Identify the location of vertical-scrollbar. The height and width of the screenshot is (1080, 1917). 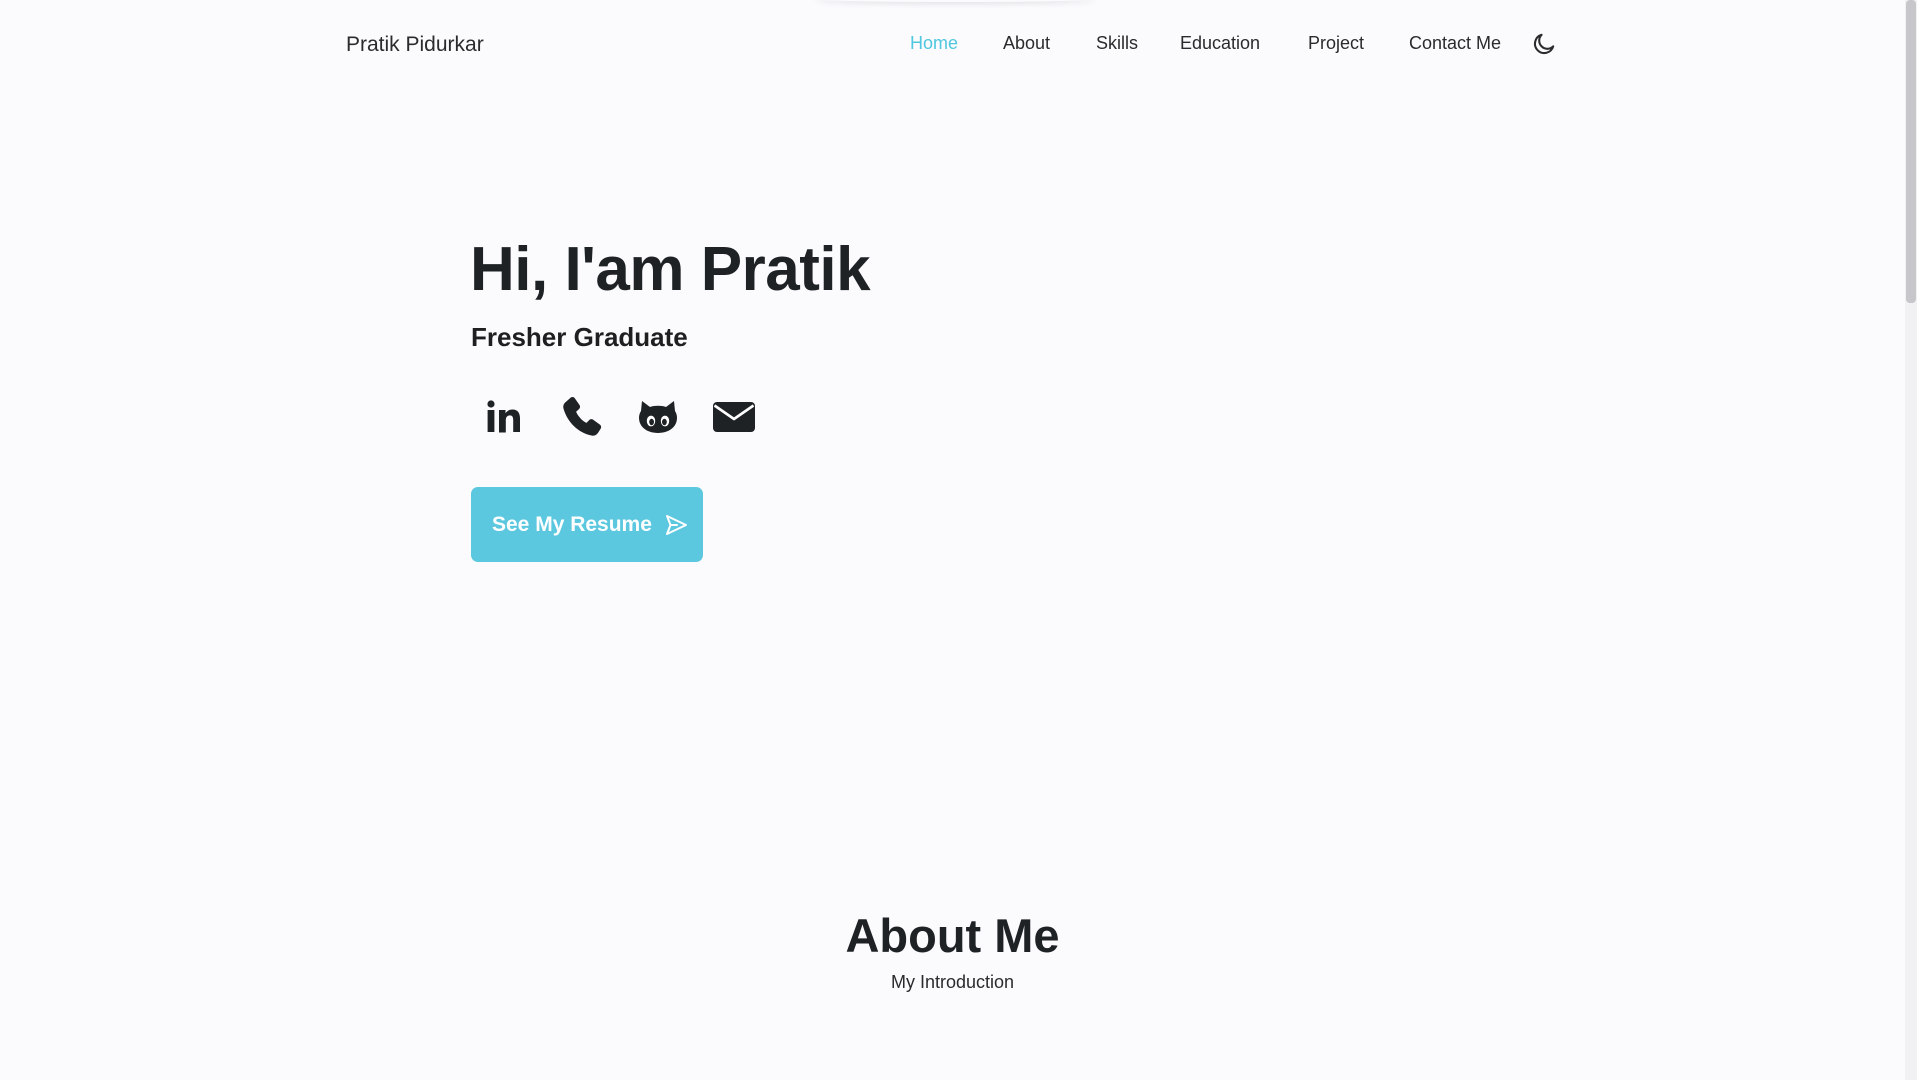
(1911, 540).